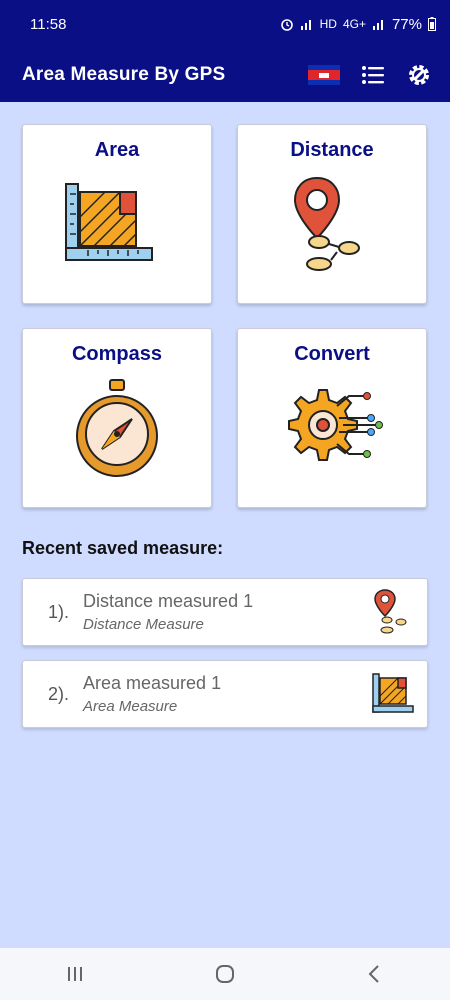 The height and width of the screenshot is (1000, 450). What do you see at coordinates (406, 24) in the screenshot?
I see `battery-level: 77%` at bounding box center [406, 24].